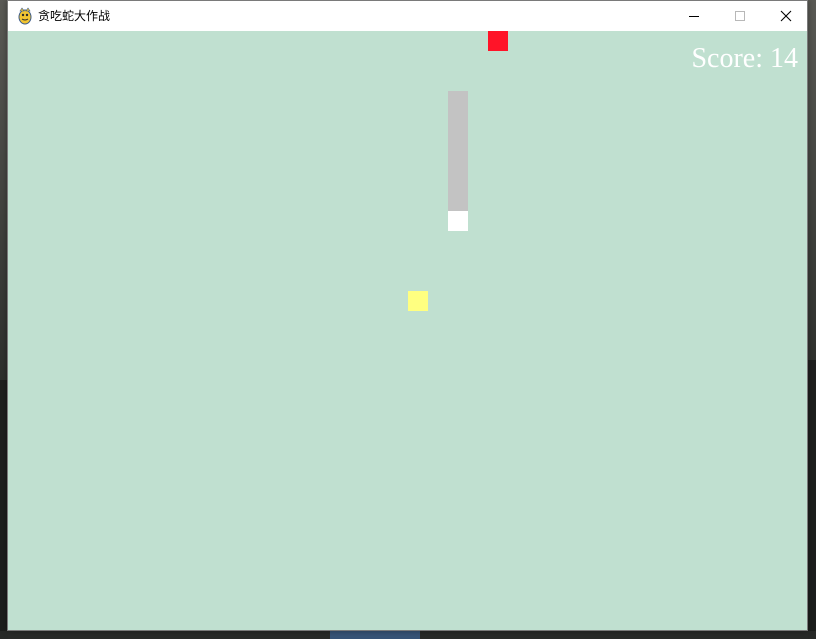 The height and width of the screenshot is (639, 816). I want to click on score-value: 14, so click(784, 58).